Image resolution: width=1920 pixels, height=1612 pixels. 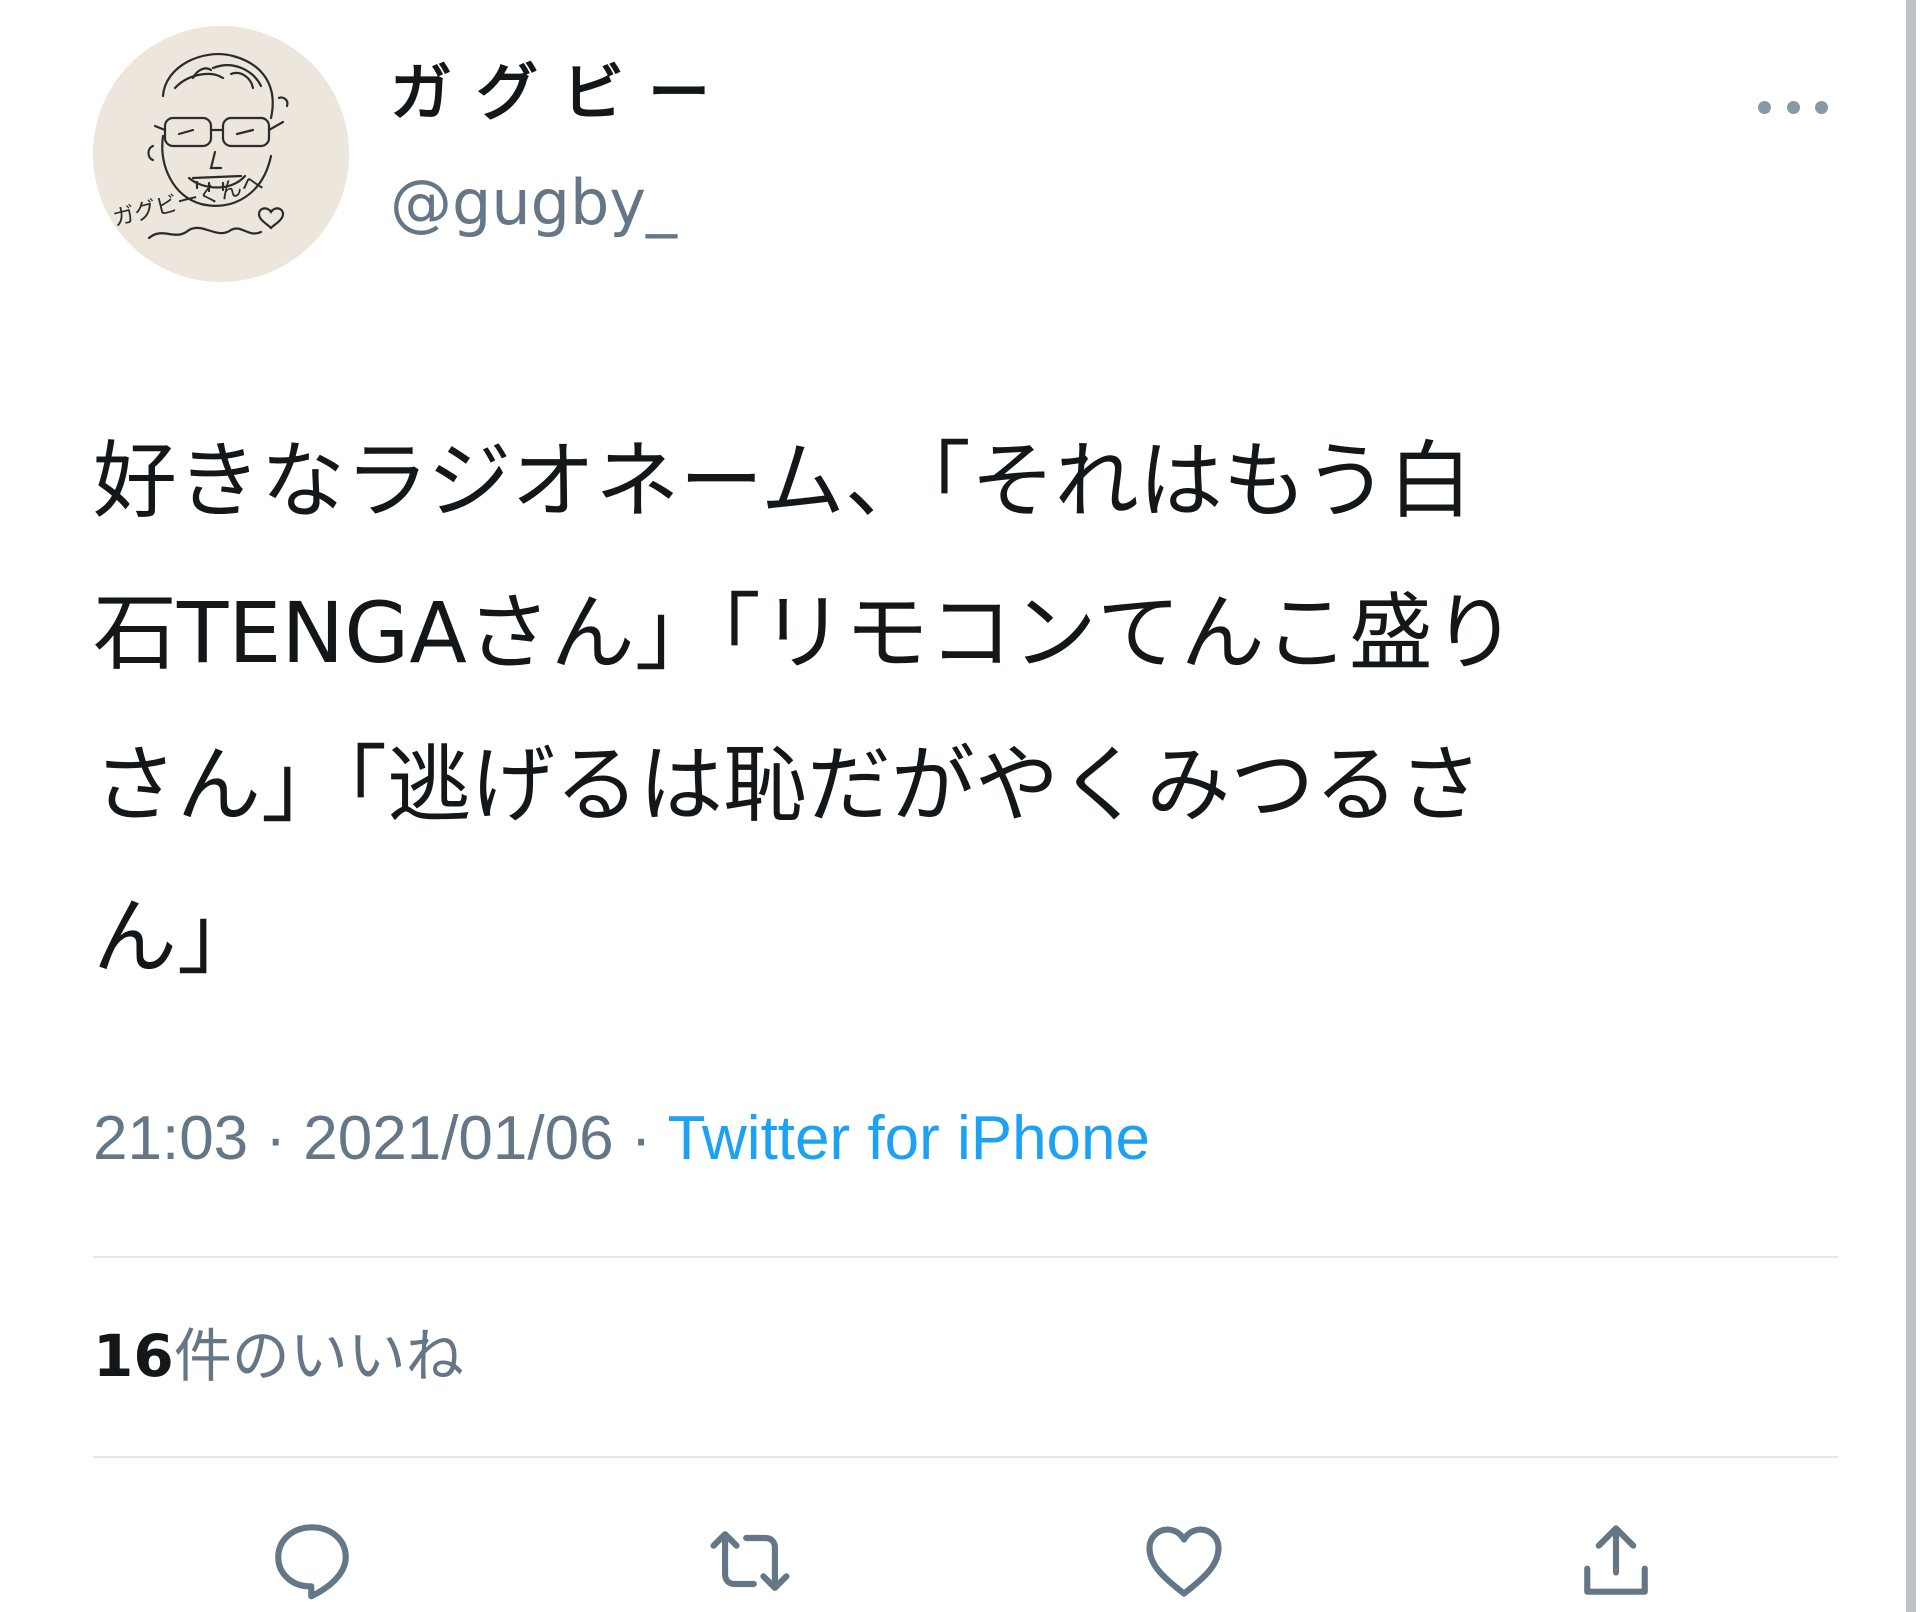 I want to click on reply-button, so click(x=312, y=1563).